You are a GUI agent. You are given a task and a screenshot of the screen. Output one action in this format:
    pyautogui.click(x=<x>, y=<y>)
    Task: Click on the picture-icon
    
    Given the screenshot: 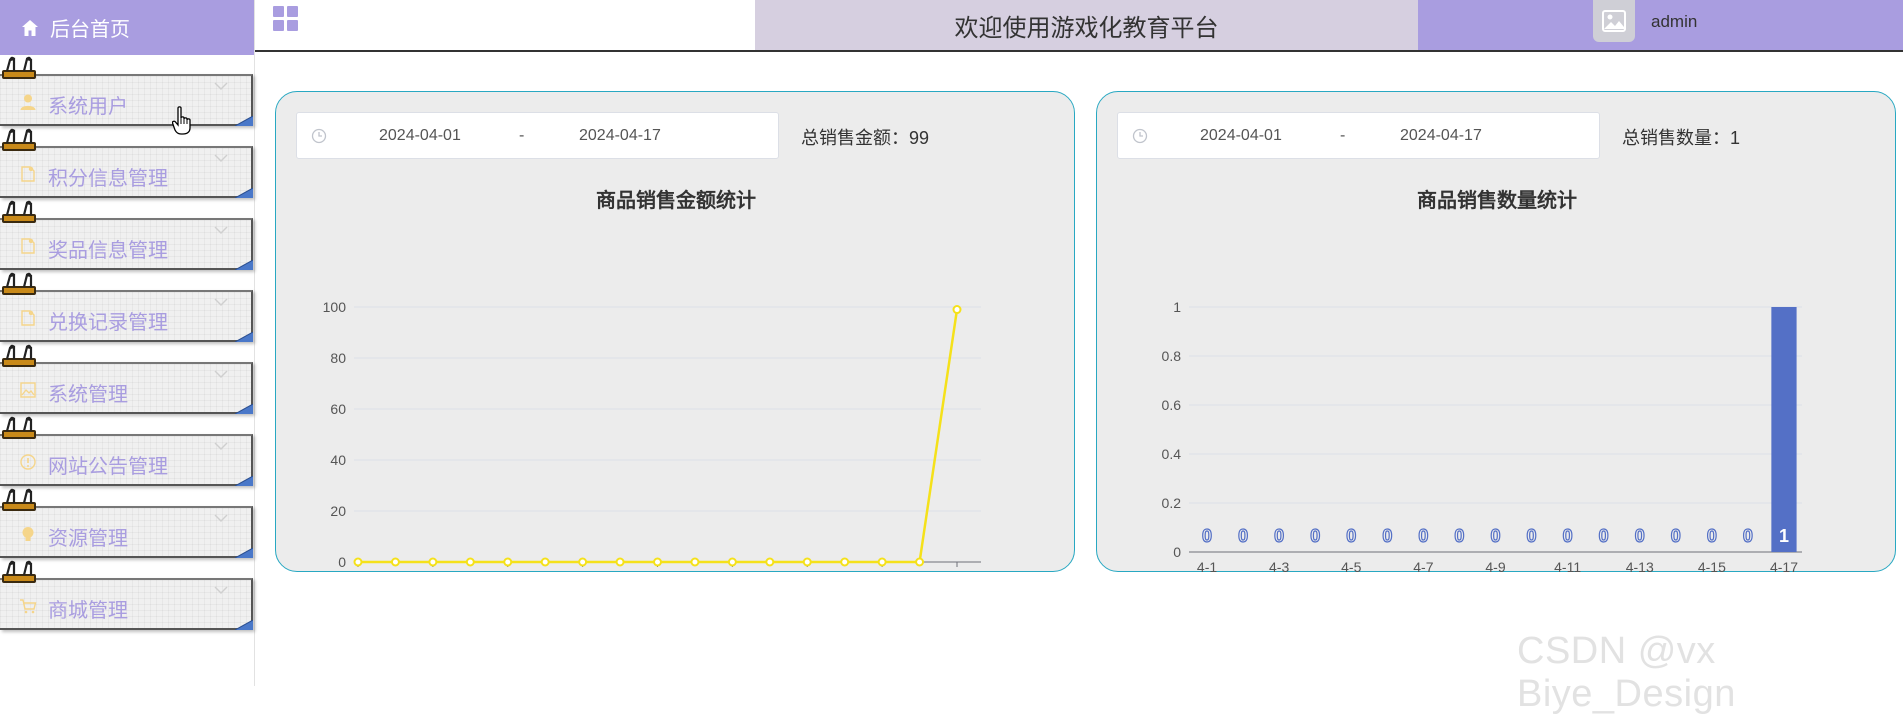 What is the action you would take?
    pyautogui.click(x=28, y=390)
    